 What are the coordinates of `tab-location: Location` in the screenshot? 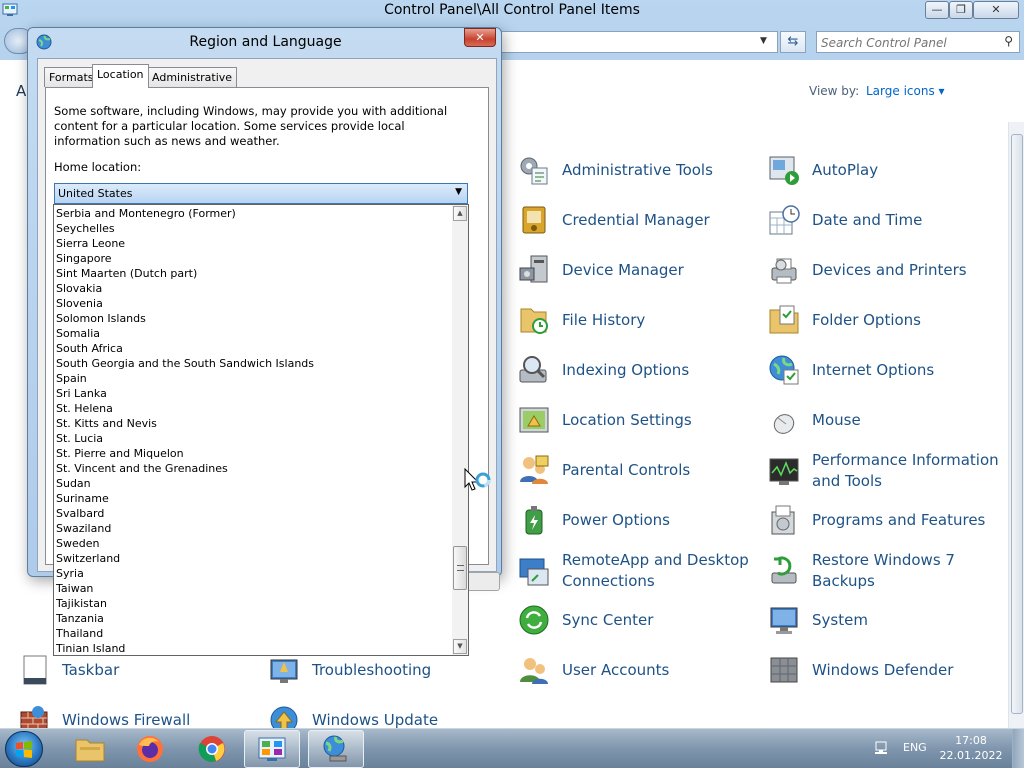 It's located at (120, 76).